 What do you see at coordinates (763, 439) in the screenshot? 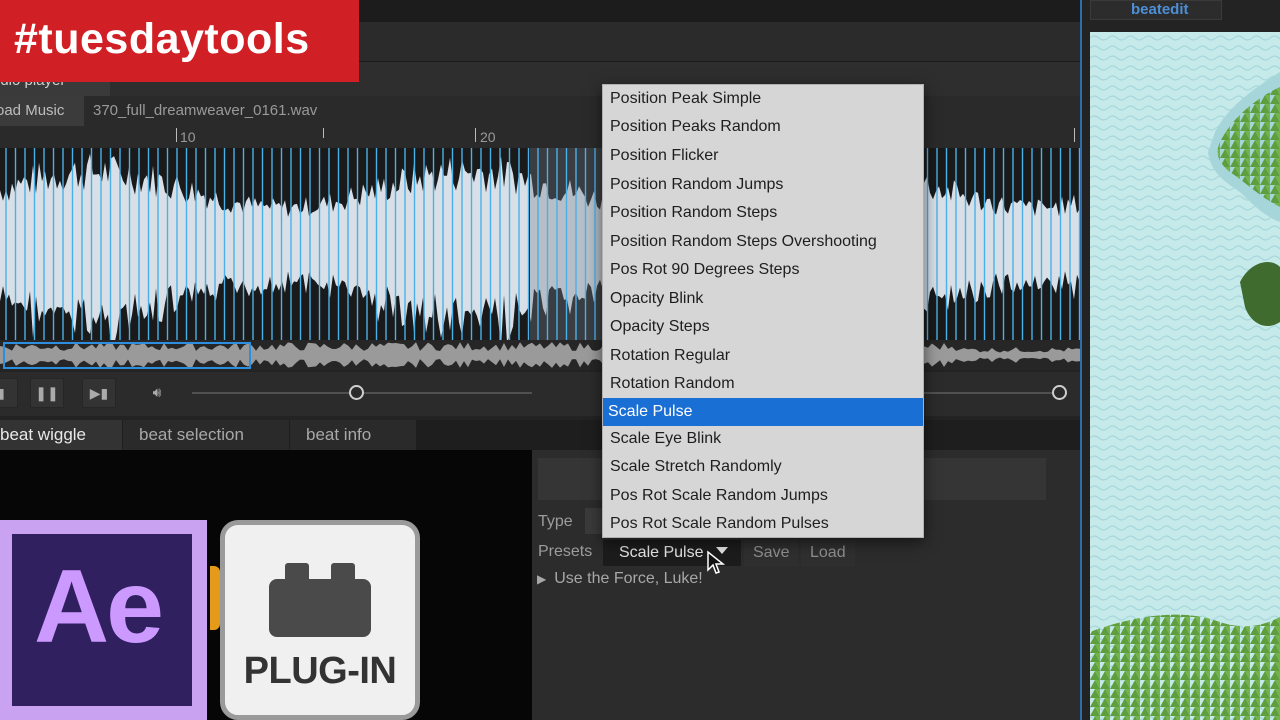
I see `menu-item: Scale Eye Blink` at bounding box center [763, 439].